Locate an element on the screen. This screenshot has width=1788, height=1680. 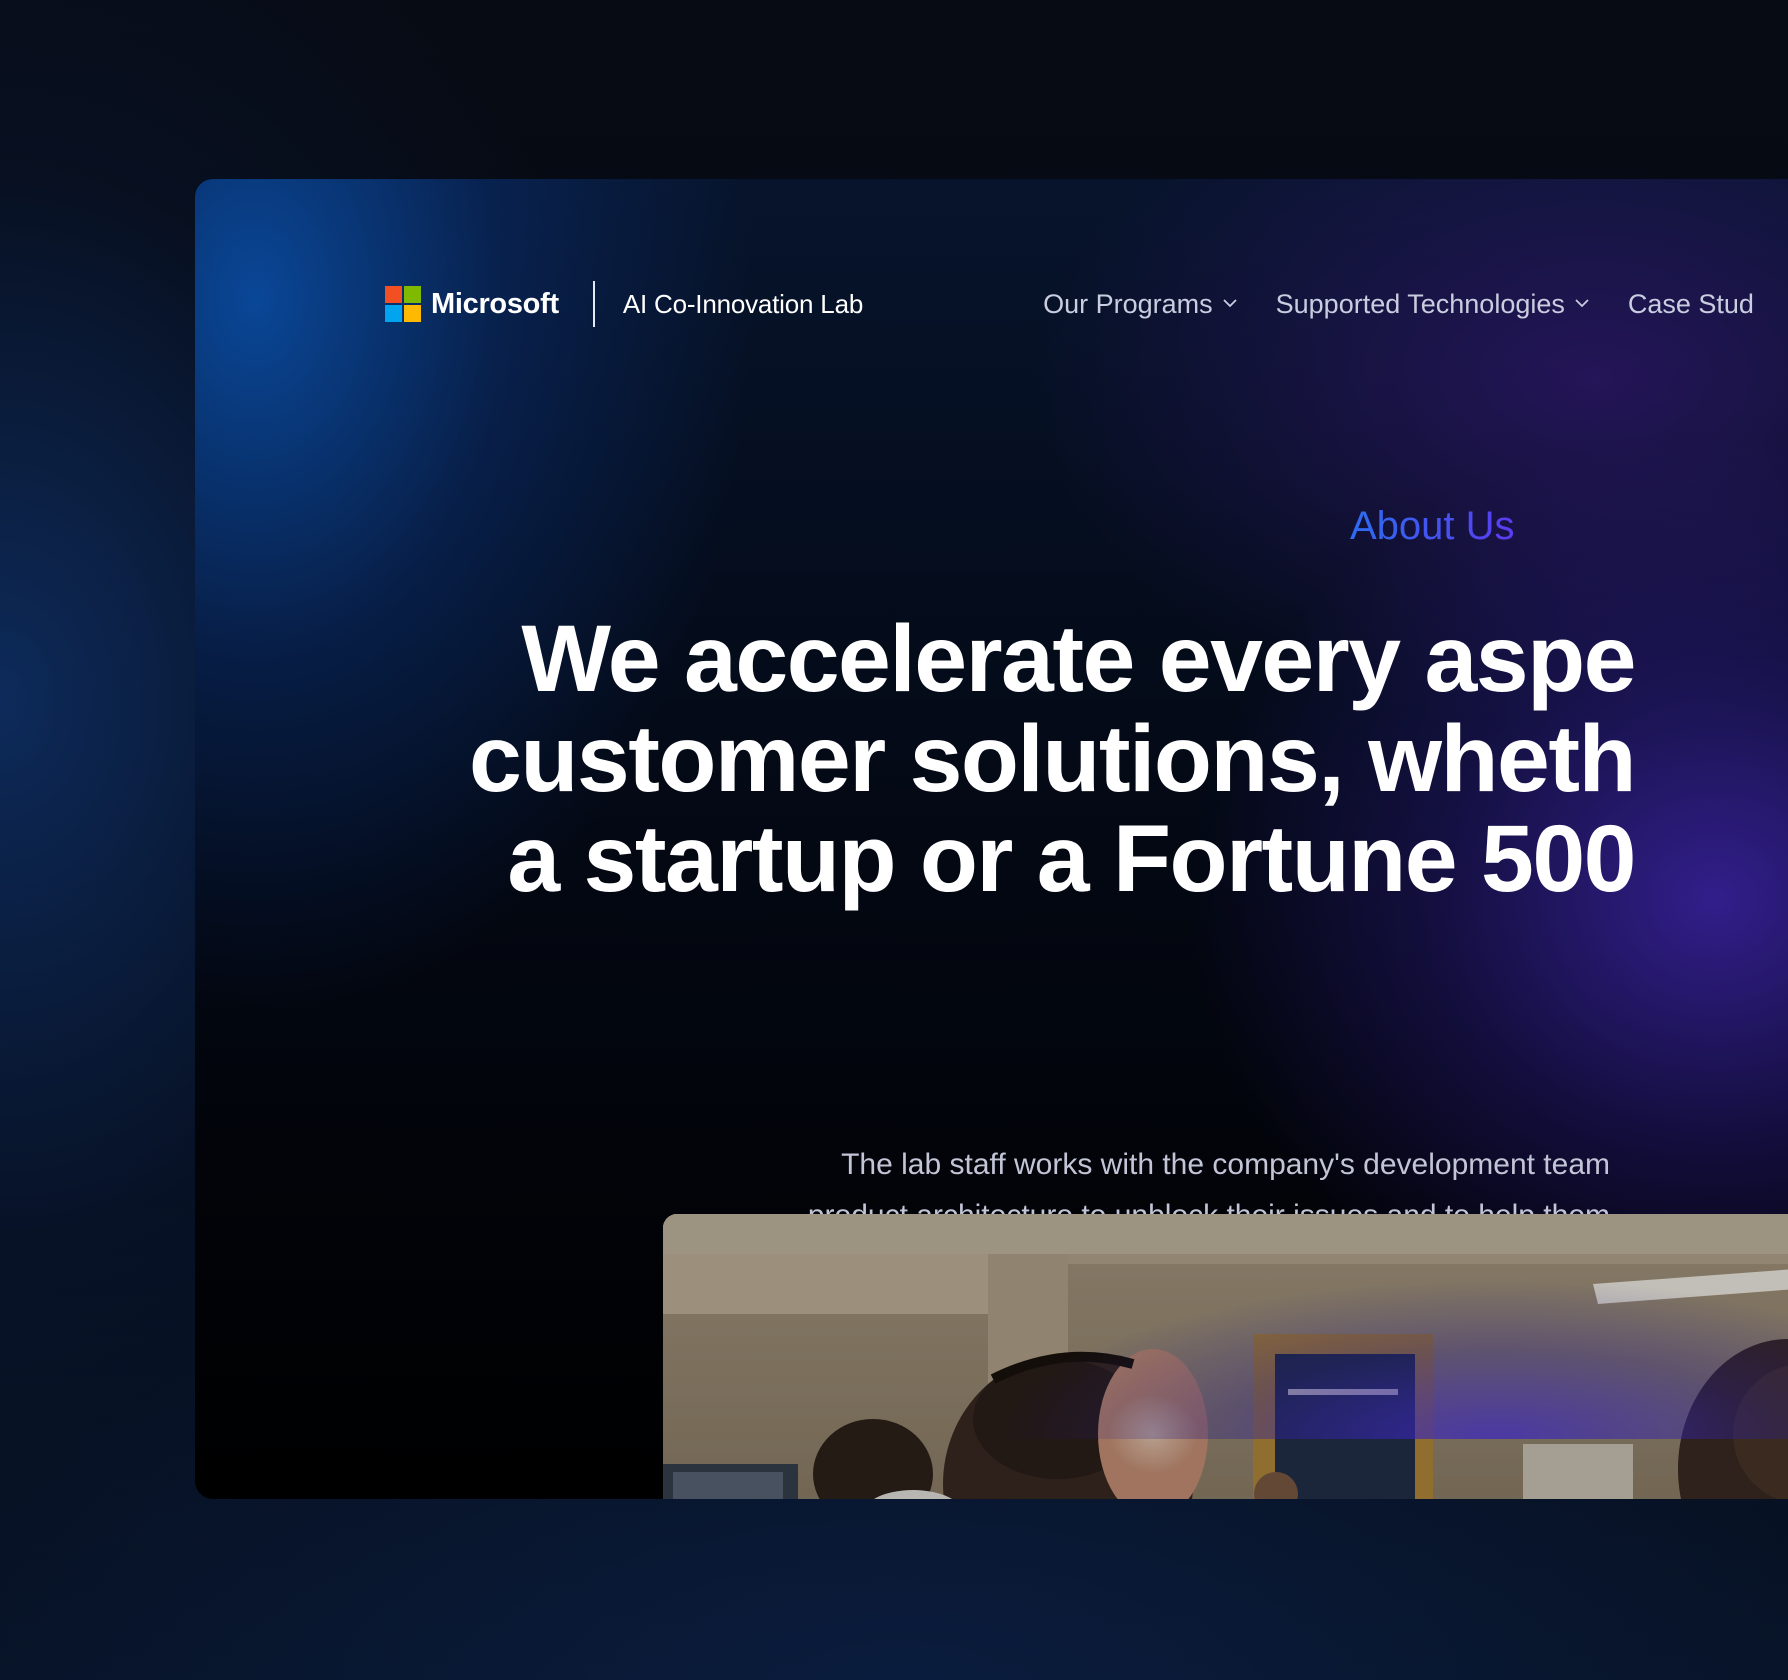
team-photo is located at coordinates (1225, 1356).